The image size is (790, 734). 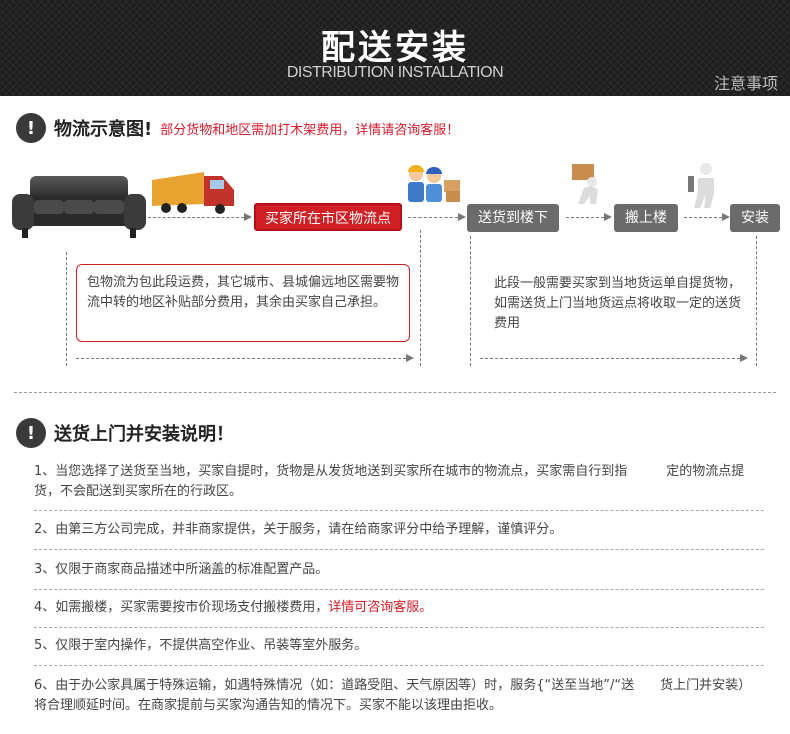 What do you see at coordinates (618, 303) in the screenshot?
I see `self-pickup-note: 此段一般需要买家到当地货运单自提货物，如需送货上门当地货运点将收取一定的送货费用` at bounding box center [618, 303].